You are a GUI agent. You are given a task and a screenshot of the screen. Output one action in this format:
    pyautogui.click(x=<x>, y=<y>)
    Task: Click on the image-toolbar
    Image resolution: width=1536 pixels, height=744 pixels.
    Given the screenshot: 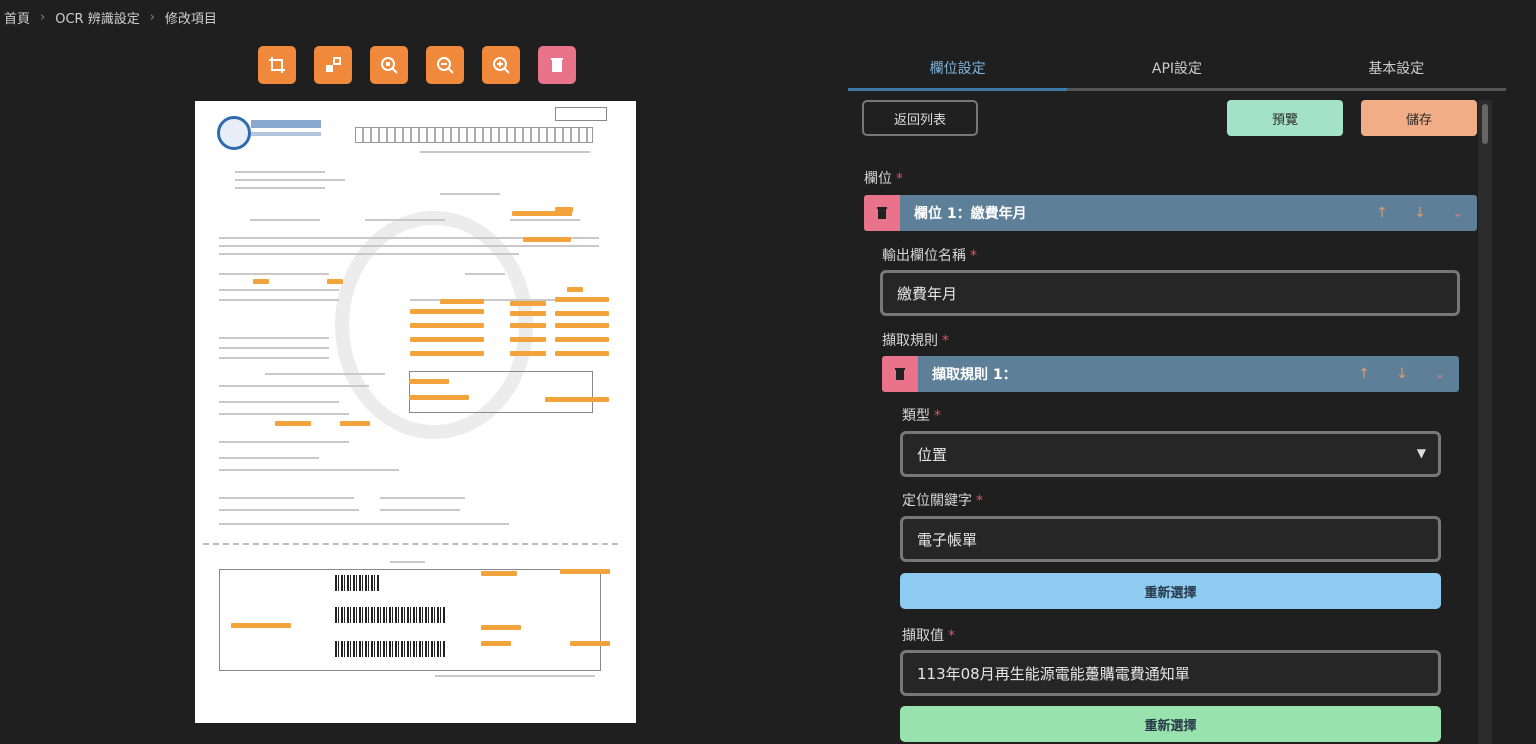 What is the action you would take?
    pyautogui.click(x=417, y=65)
    